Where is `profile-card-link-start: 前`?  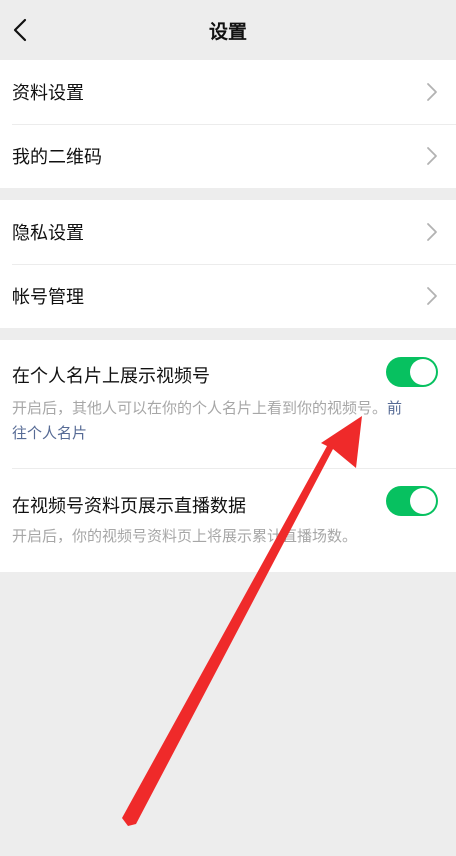
profile-card-link-start: 前 is located at coordinates (394, 408).